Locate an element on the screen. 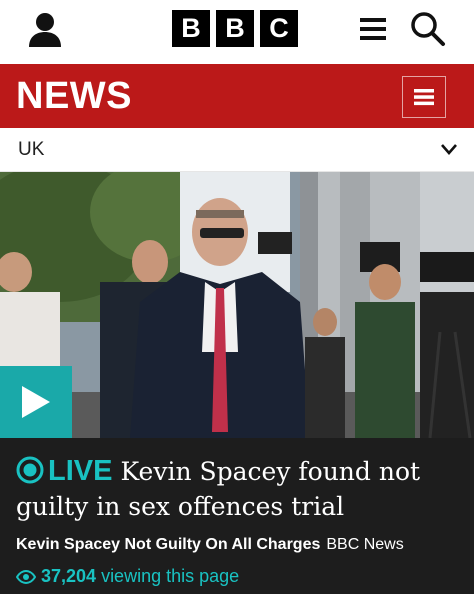 The height and width of the screenshot is (594, 474). search-button is located at coordinates (428, 29).